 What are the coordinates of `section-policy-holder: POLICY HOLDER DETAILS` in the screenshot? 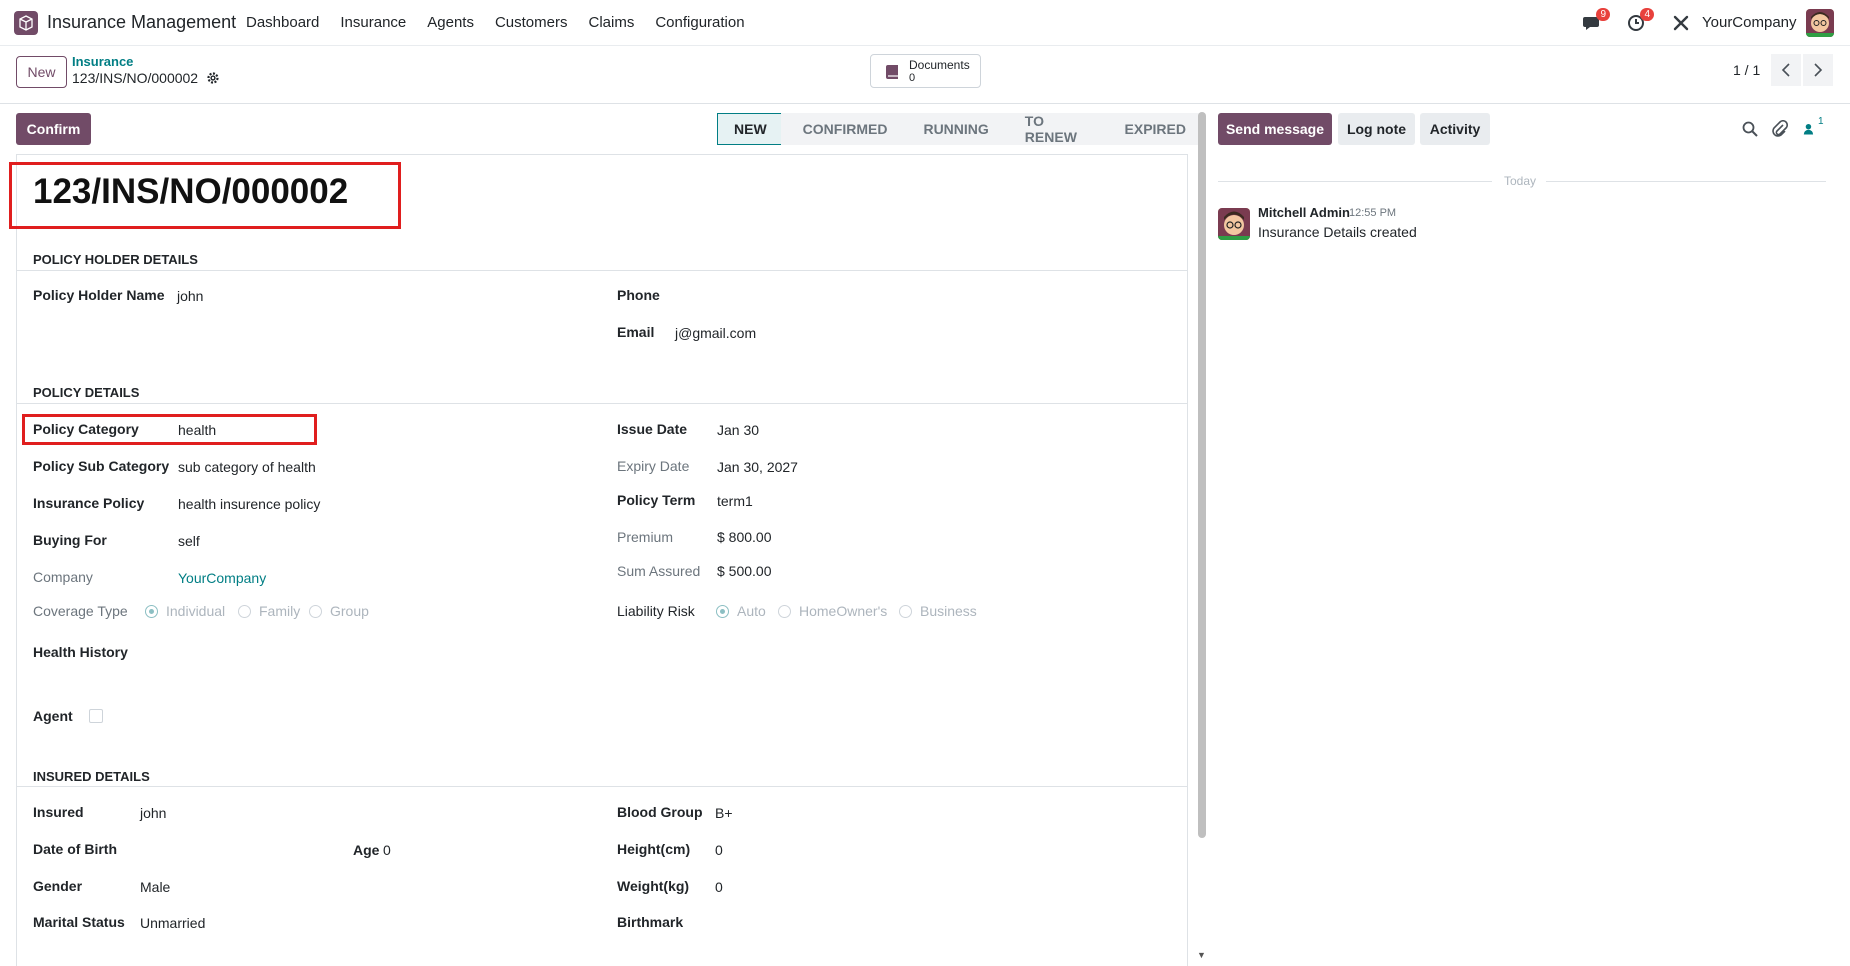 It's located at (115, 259).